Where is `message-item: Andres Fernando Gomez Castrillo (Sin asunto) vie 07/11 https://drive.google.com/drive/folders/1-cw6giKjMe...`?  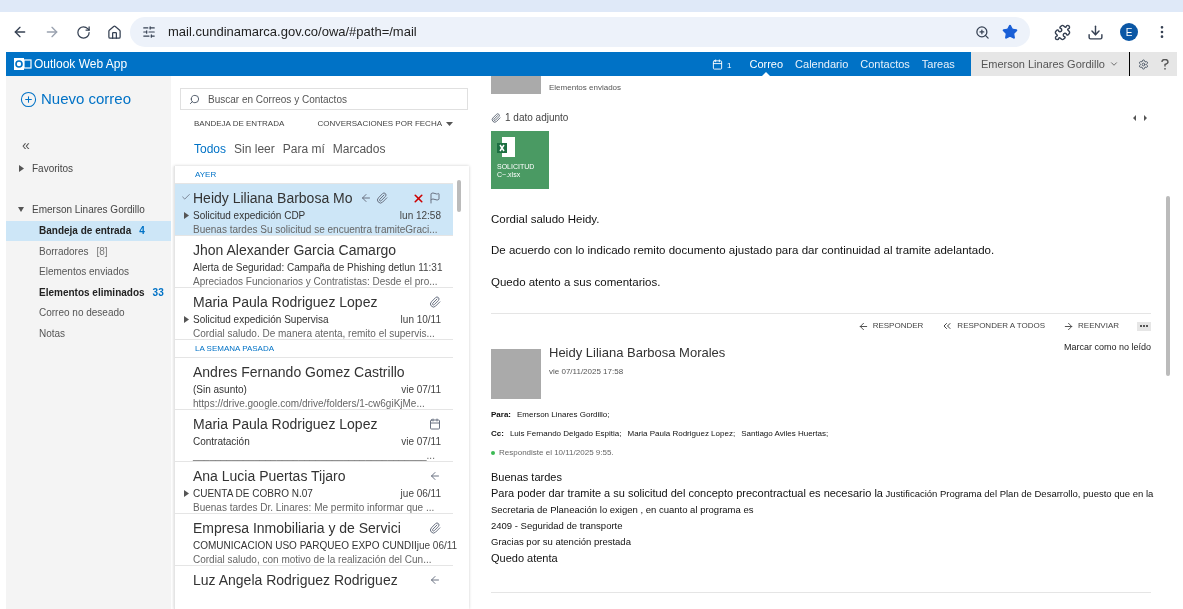
message-item: Andres Fernando Gomez Castrillo (Sin asunto) vie 07/11 https://drive.google.com/drive/folders/1-cw6giKjMe... is located at coordinates (314, 384).